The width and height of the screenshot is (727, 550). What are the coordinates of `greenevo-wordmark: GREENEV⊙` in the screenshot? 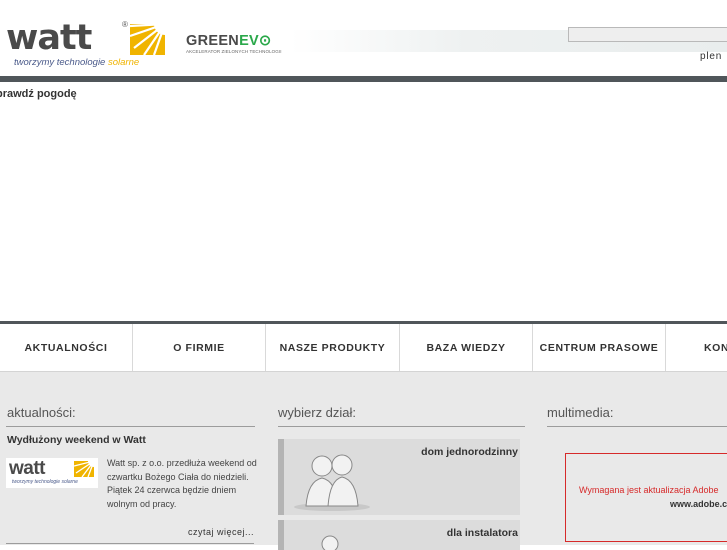 It's located at (229, 41).